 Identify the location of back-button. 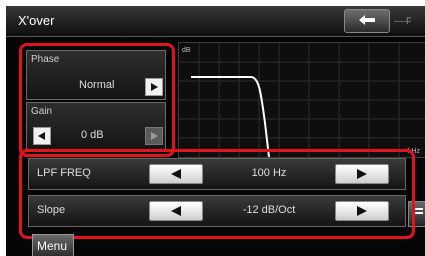
(367, 21).